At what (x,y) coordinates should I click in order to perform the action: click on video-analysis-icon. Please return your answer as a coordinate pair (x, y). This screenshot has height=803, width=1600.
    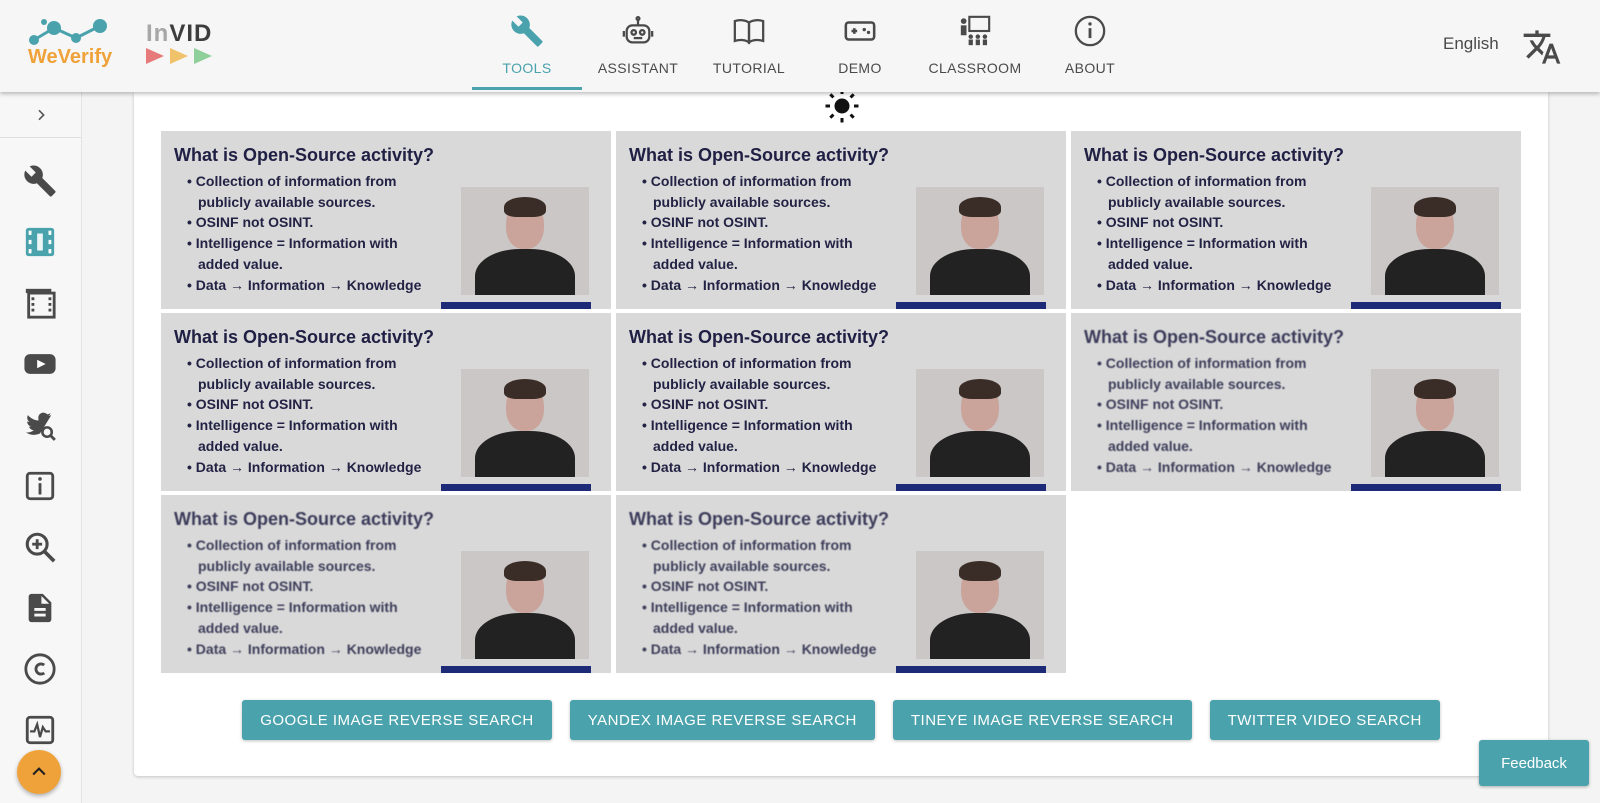
    Looking at the image, I should click on (40, 242).